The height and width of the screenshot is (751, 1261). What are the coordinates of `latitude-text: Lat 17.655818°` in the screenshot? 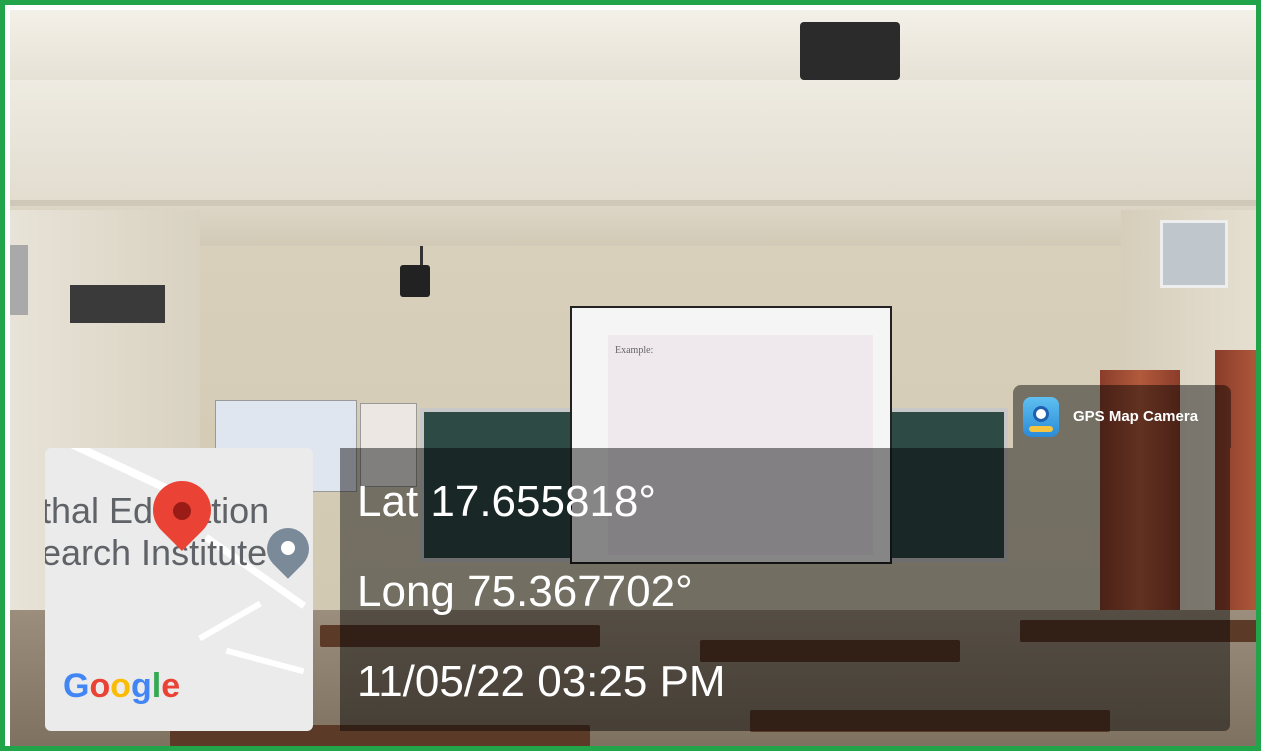 It's located at (506, 501).